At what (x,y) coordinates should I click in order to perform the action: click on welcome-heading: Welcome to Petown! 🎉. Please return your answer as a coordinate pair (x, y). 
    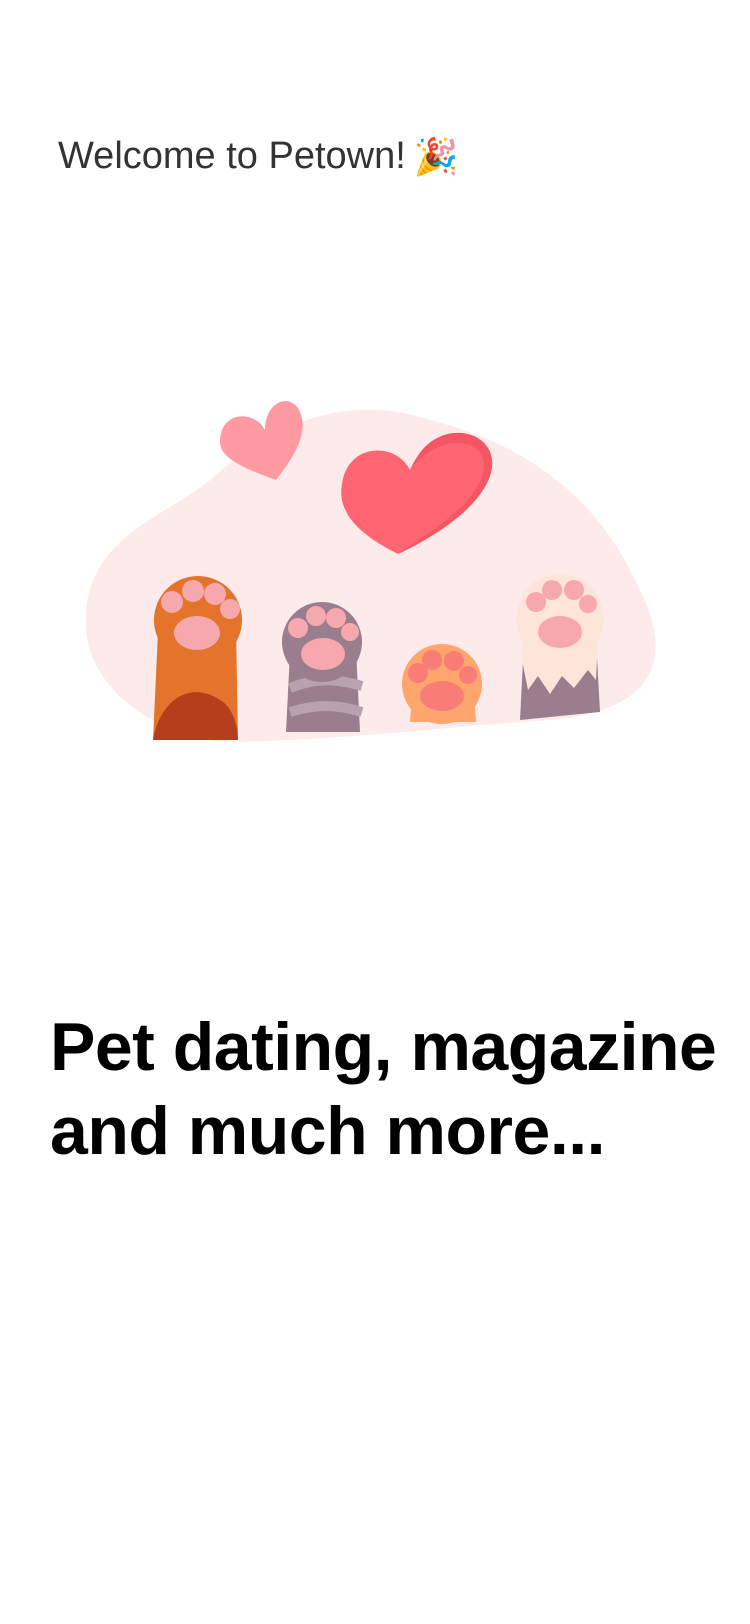
    Looking at the image, I should click on (258, 157).